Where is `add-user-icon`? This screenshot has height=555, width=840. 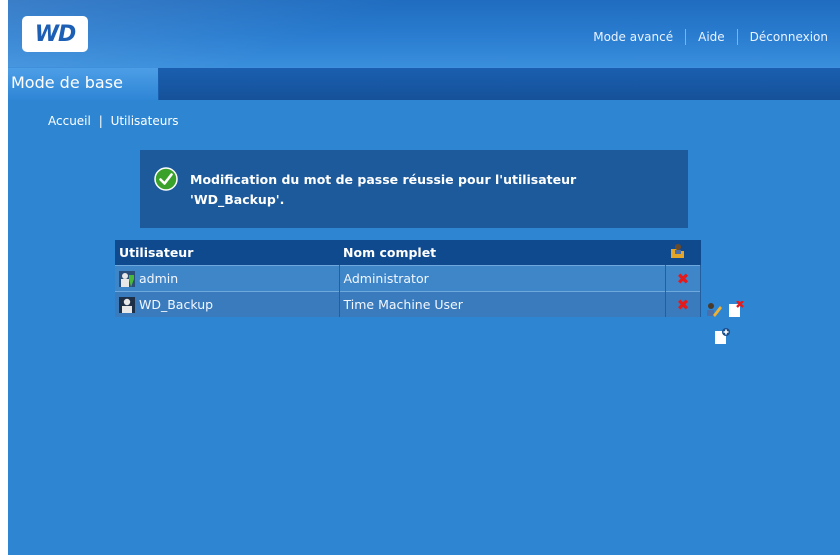 add-user-icon is located at coordinates (722, 336).